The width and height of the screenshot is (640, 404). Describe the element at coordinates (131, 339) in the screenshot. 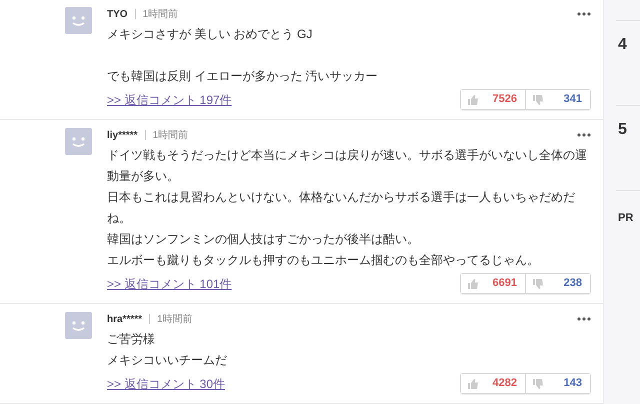

I see `comment-text: ご苦労様` at that location.